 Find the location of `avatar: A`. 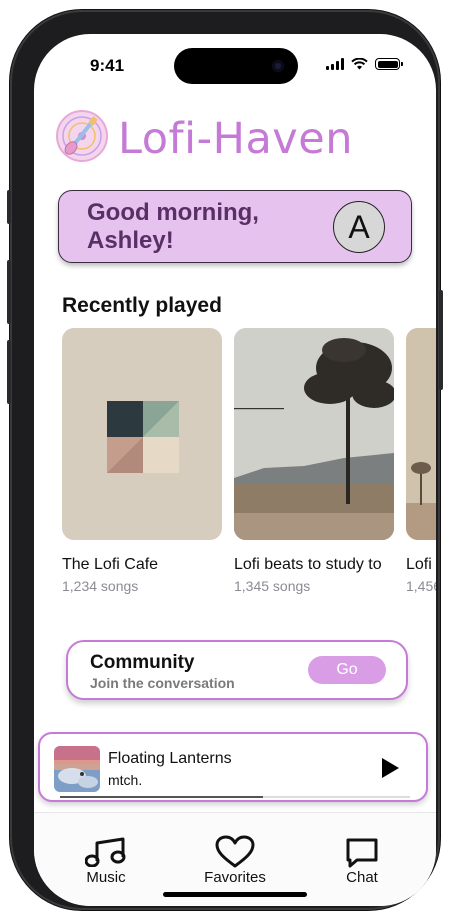

avatar: A is located at coordinates (359, 227).